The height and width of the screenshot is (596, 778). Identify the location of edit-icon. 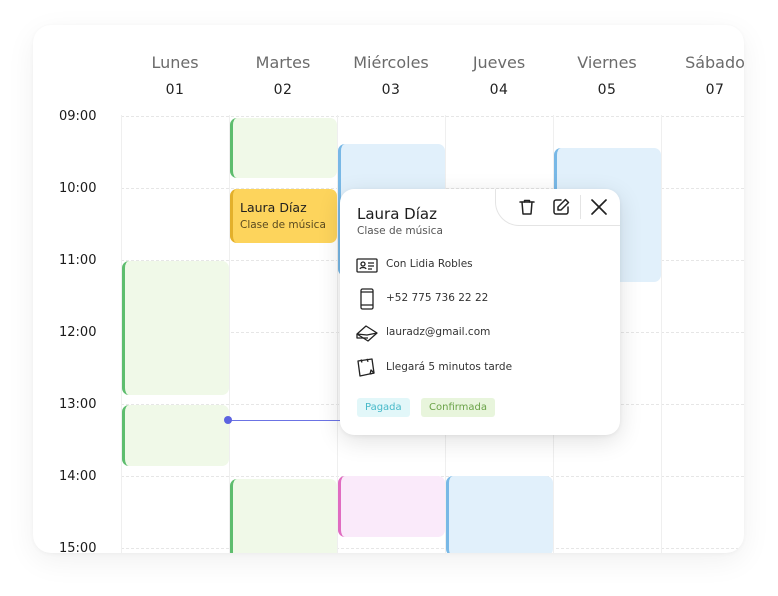
(561, 207).